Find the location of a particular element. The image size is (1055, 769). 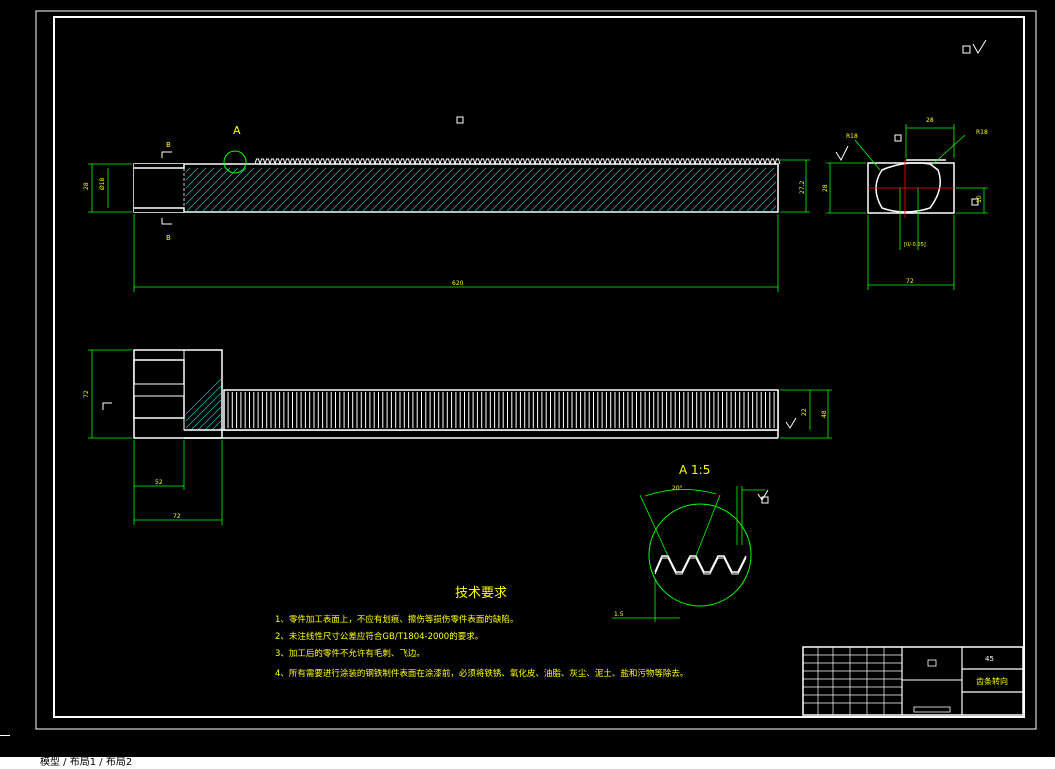

side-dim-width-top: 28 is located at coordinates (930, 120).